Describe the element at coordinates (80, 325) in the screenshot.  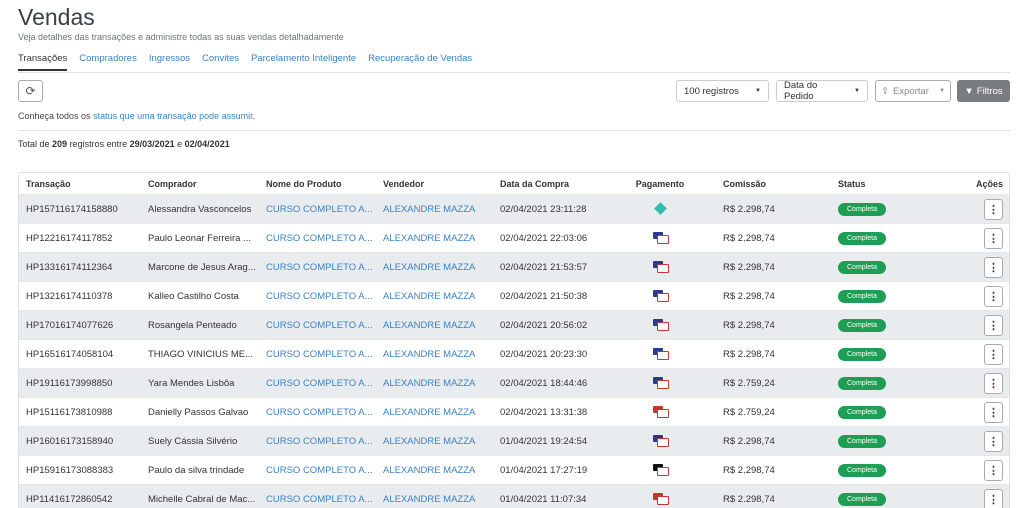
I see `transaction-id: HP17016174077626` at that location.